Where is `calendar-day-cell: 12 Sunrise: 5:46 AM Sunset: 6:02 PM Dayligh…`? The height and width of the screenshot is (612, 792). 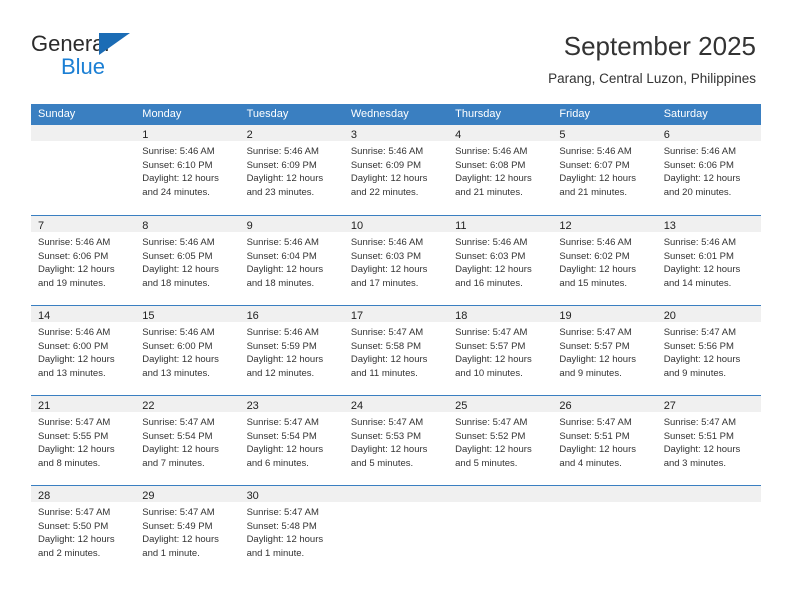 calendar-day-cell: 12 Sunrise: 5:46 AM Sunset: 6:02 PM Dayligh… is located at coordinates (604, 260).